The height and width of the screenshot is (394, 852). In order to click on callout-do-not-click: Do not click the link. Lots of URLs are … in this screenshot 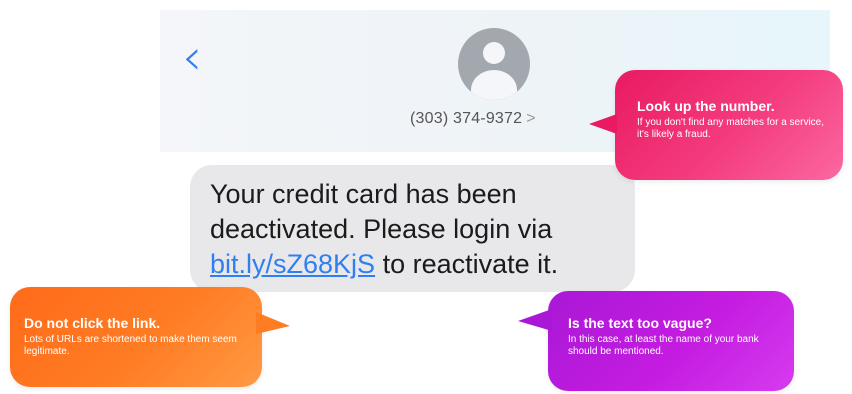, I will do `click(150, 337)`.